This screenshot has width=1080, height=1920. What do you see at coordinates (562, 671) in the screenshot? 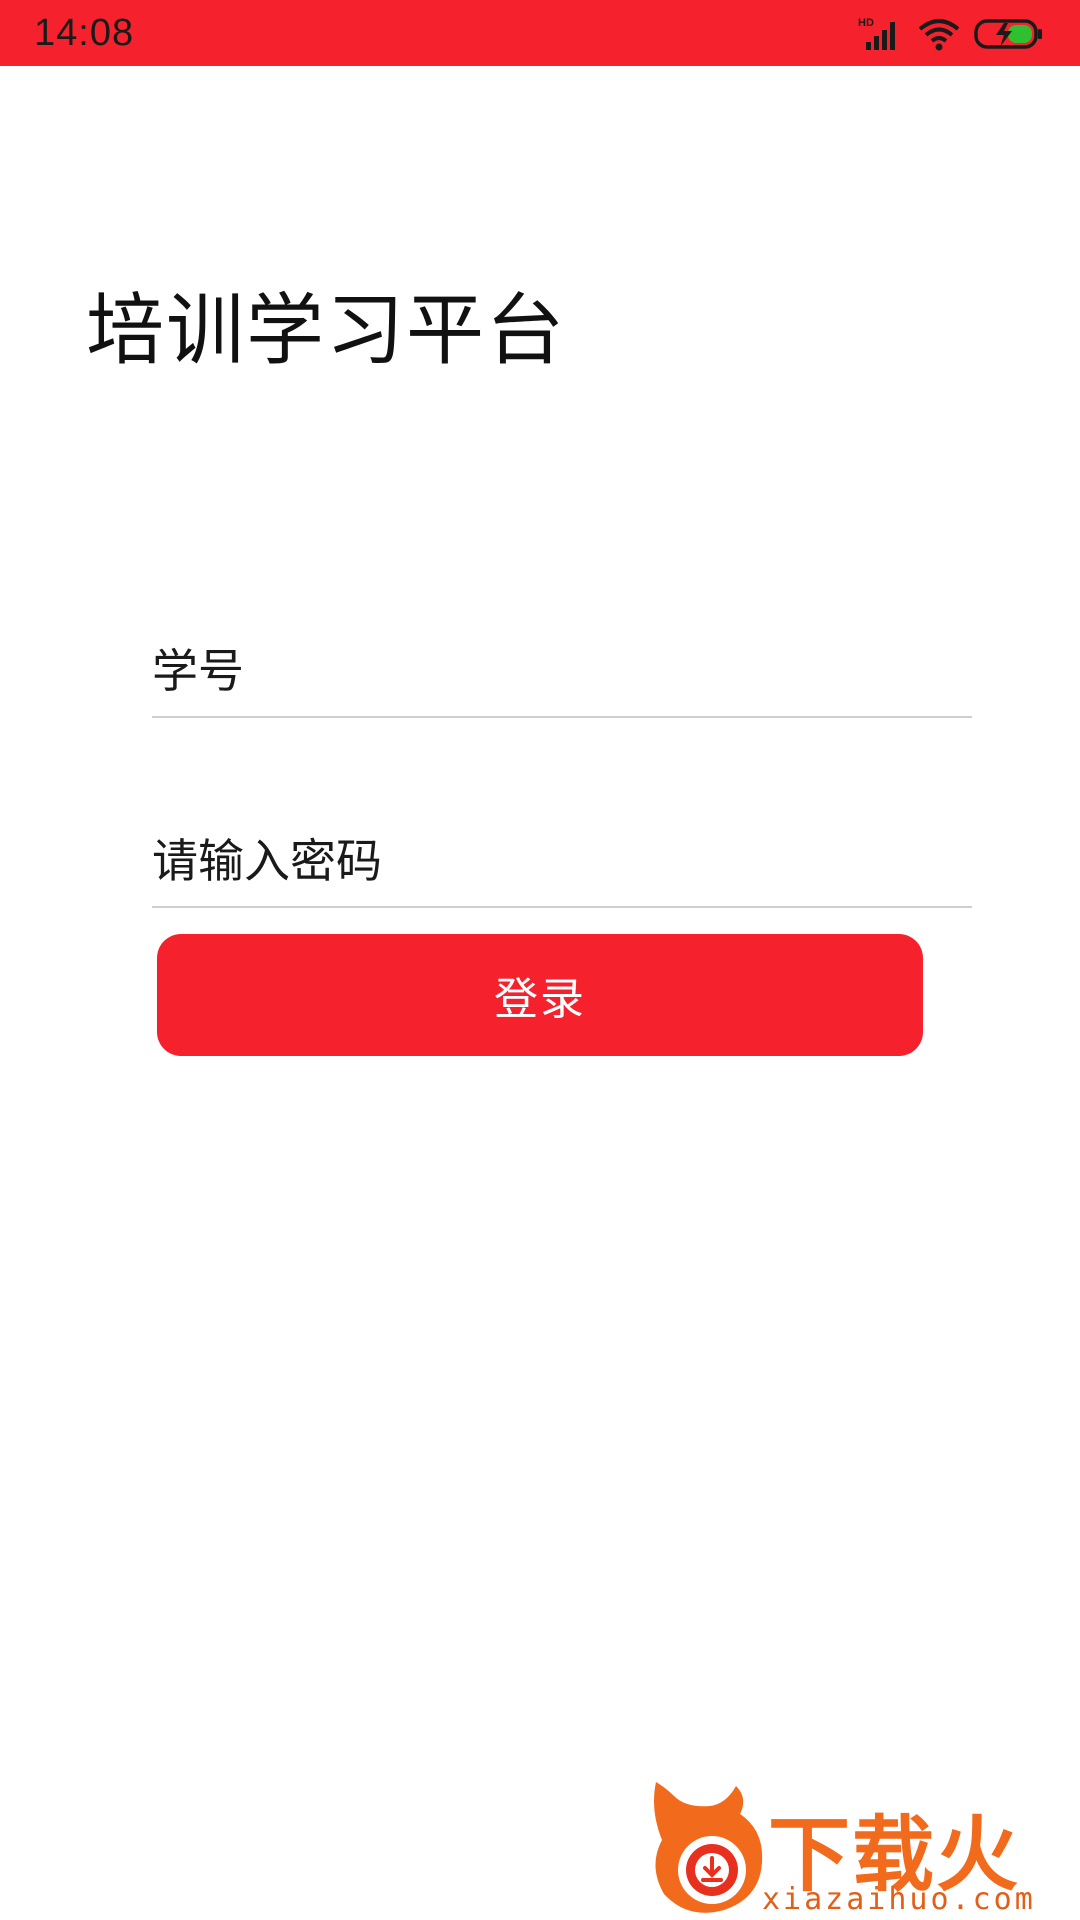
I see `student-id-input` at bounding box center [562, 671].